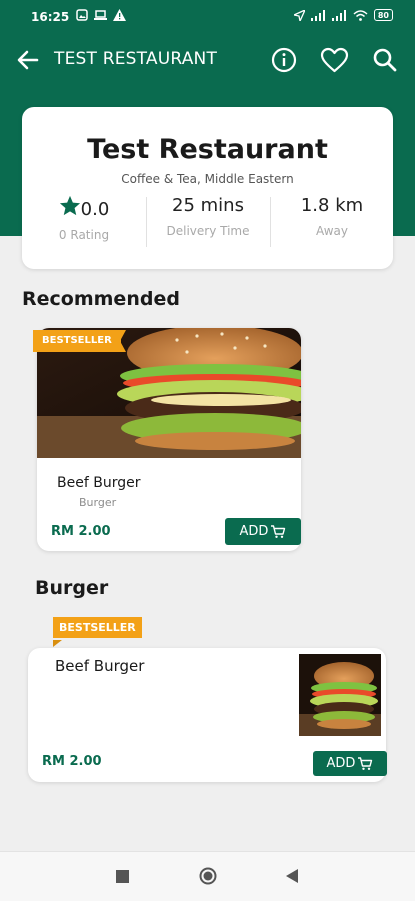  What do you see at coordinates (360, 15) in the screenshot?
I see `wifi-icon` at bounding box center [360, 15].